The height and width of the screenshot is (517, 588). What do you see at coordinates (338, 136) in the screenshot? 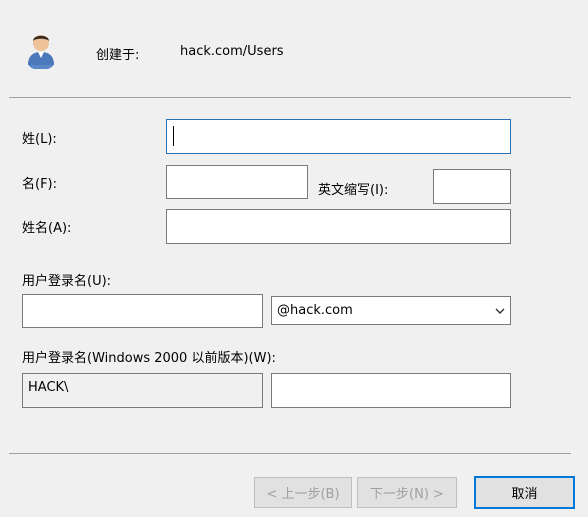
I see `last-name-input` at bounding box center [338, 136].